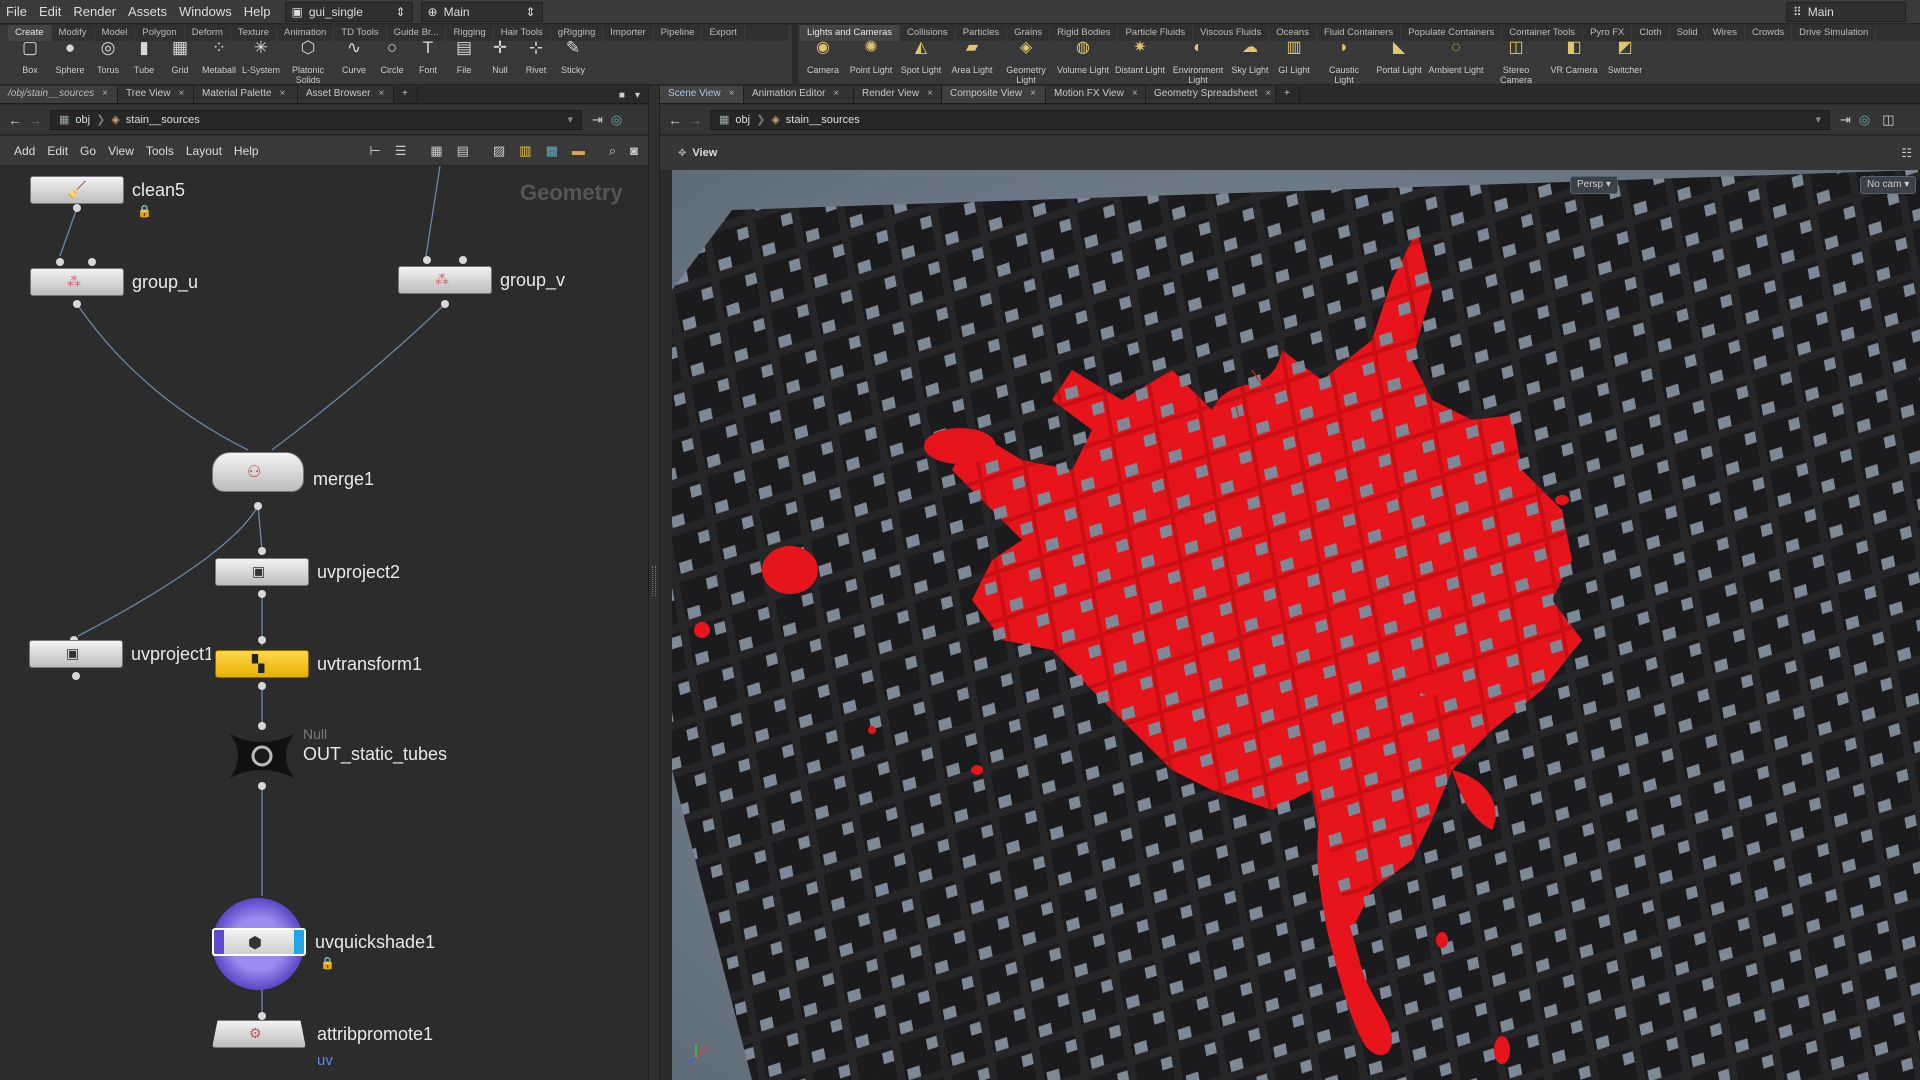 The image size is (1920, 1080). Describe the element at coordinates (628, 33) in the screenshot. I see `shelf-tab: Importer` at that location.